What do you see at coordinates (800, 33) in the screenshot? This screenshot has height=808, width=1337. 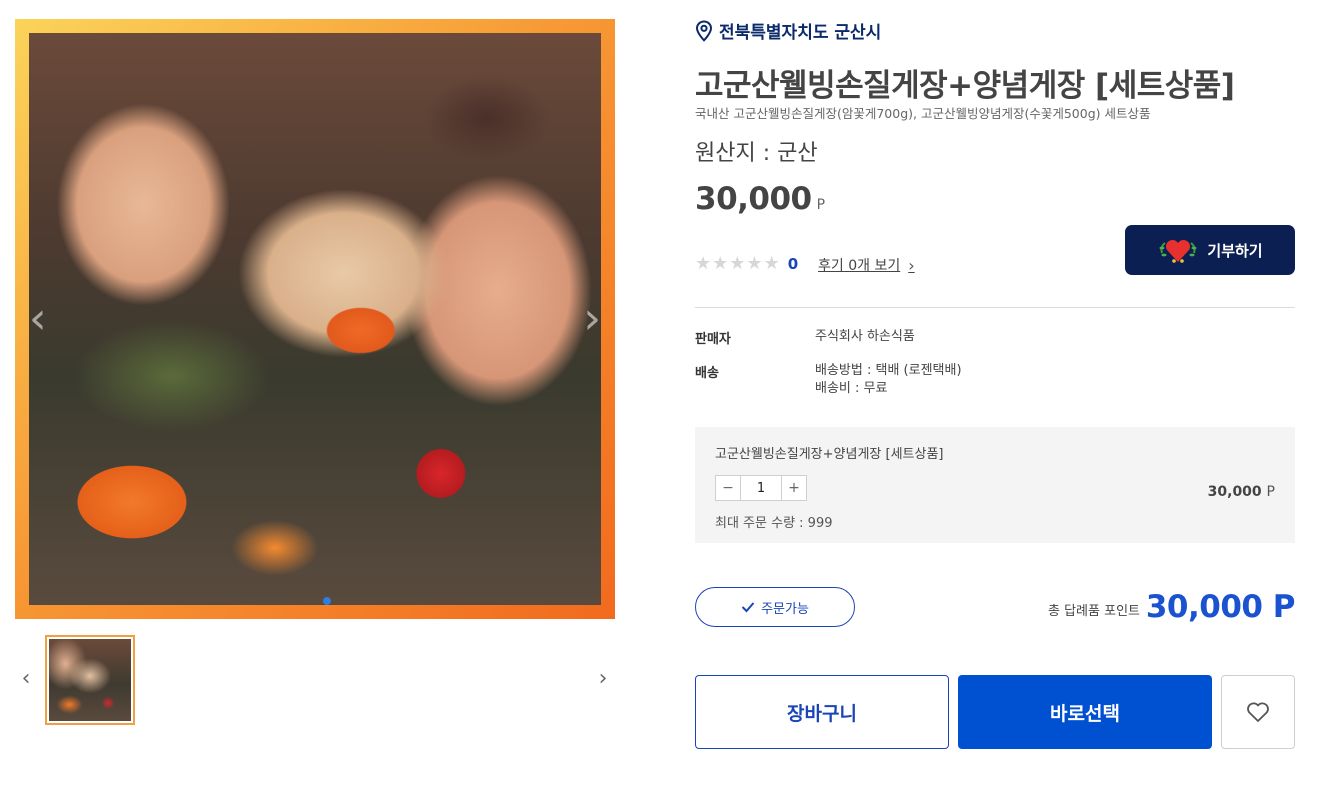 I see `location-text: 전북특별자치도 군산시` at bounding box center [800, 33].